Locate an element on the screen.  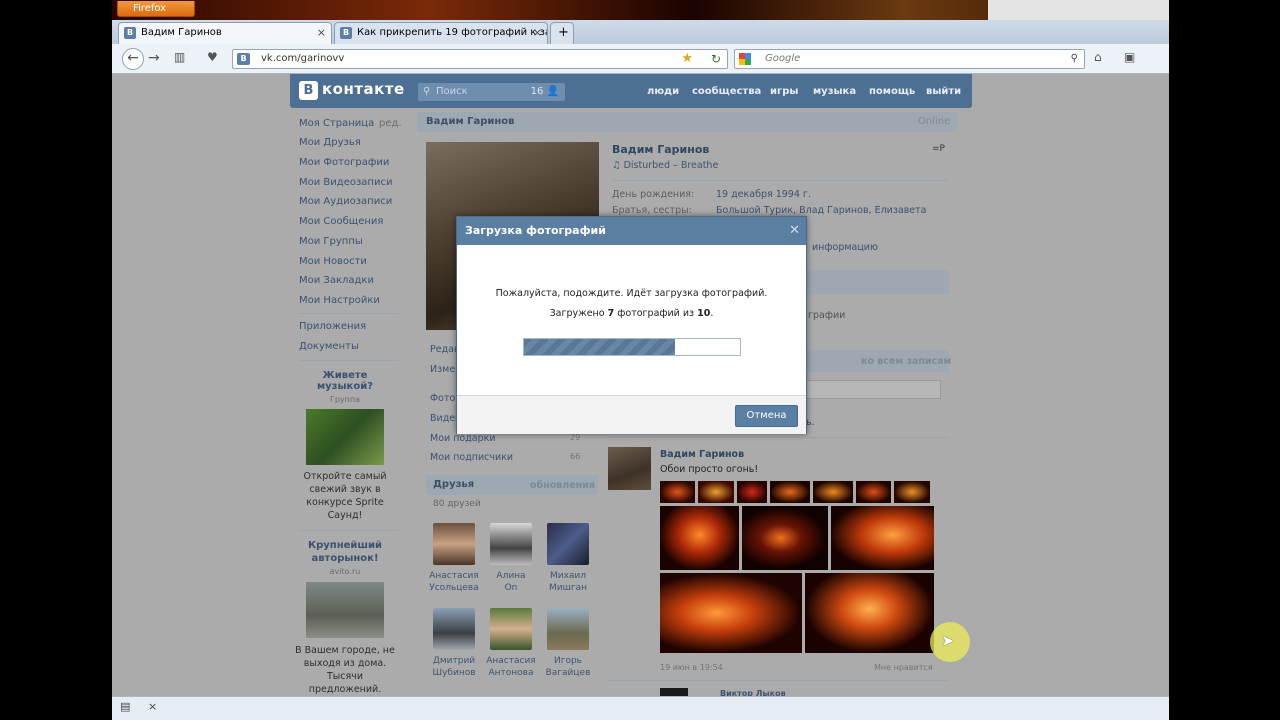
nav-communities: сообщества is located at coordinates (726, 91).